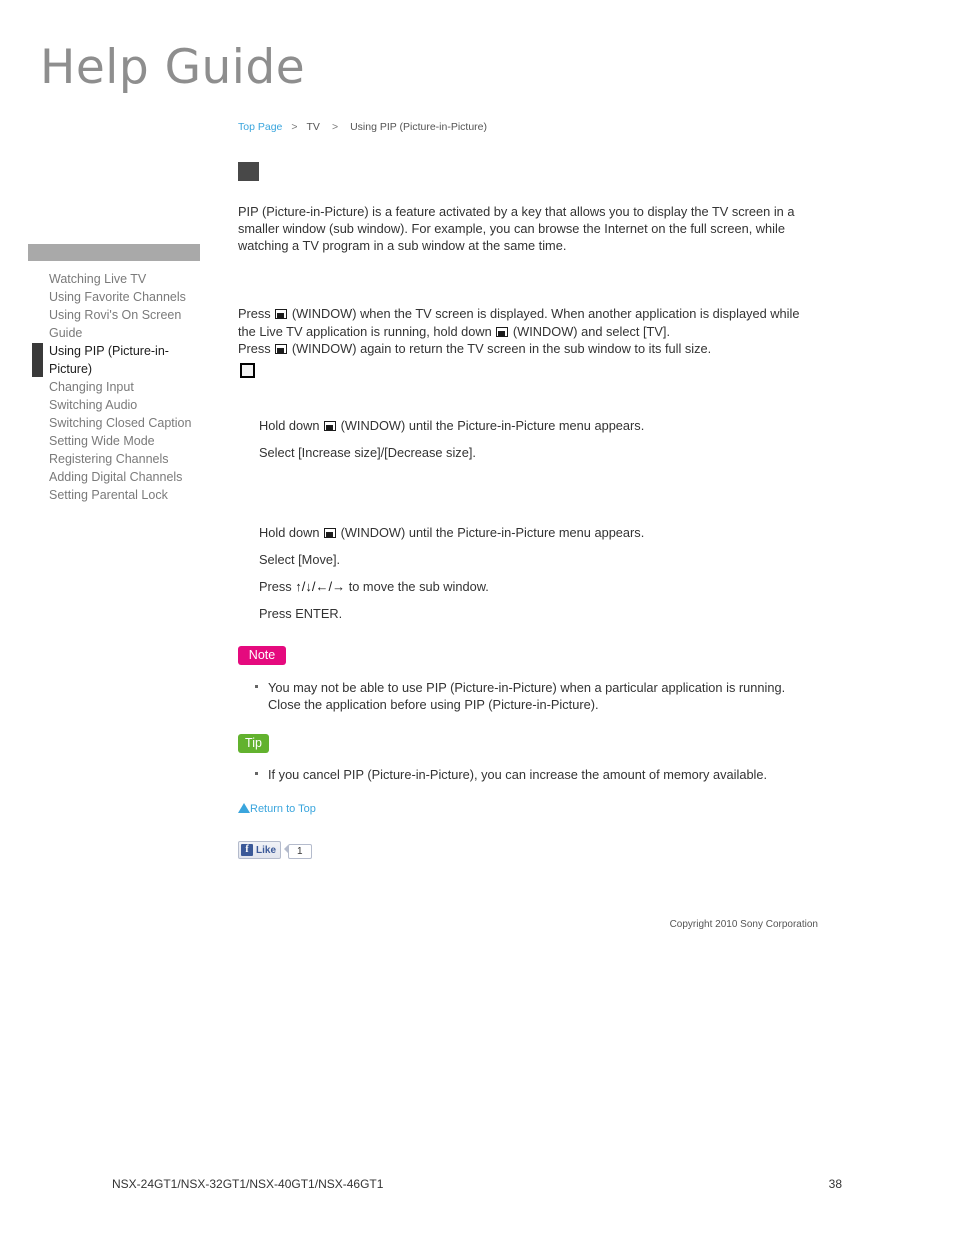  Describe the element at coordinates (102, 441) in the screenshot. I see `sidebar-item-label: Setting Wide Mode` at that location.